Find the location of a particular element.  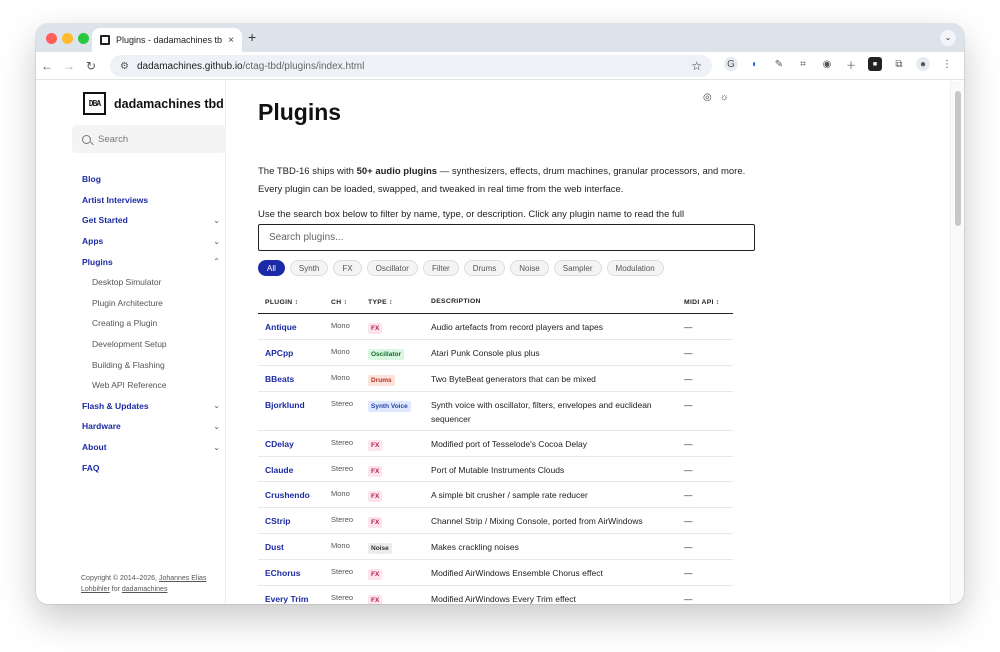

filter-chip-oscillator: Oscillator is located at coordinates (392, 268).